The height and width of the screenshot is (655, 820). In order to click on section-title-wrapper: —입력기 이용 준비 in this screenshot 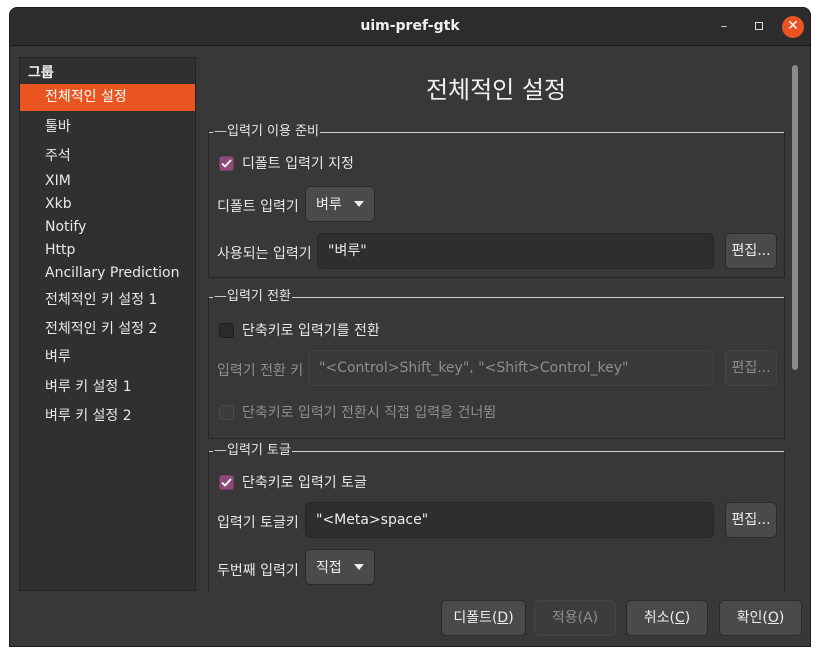, I will do `click(266, 132)`.